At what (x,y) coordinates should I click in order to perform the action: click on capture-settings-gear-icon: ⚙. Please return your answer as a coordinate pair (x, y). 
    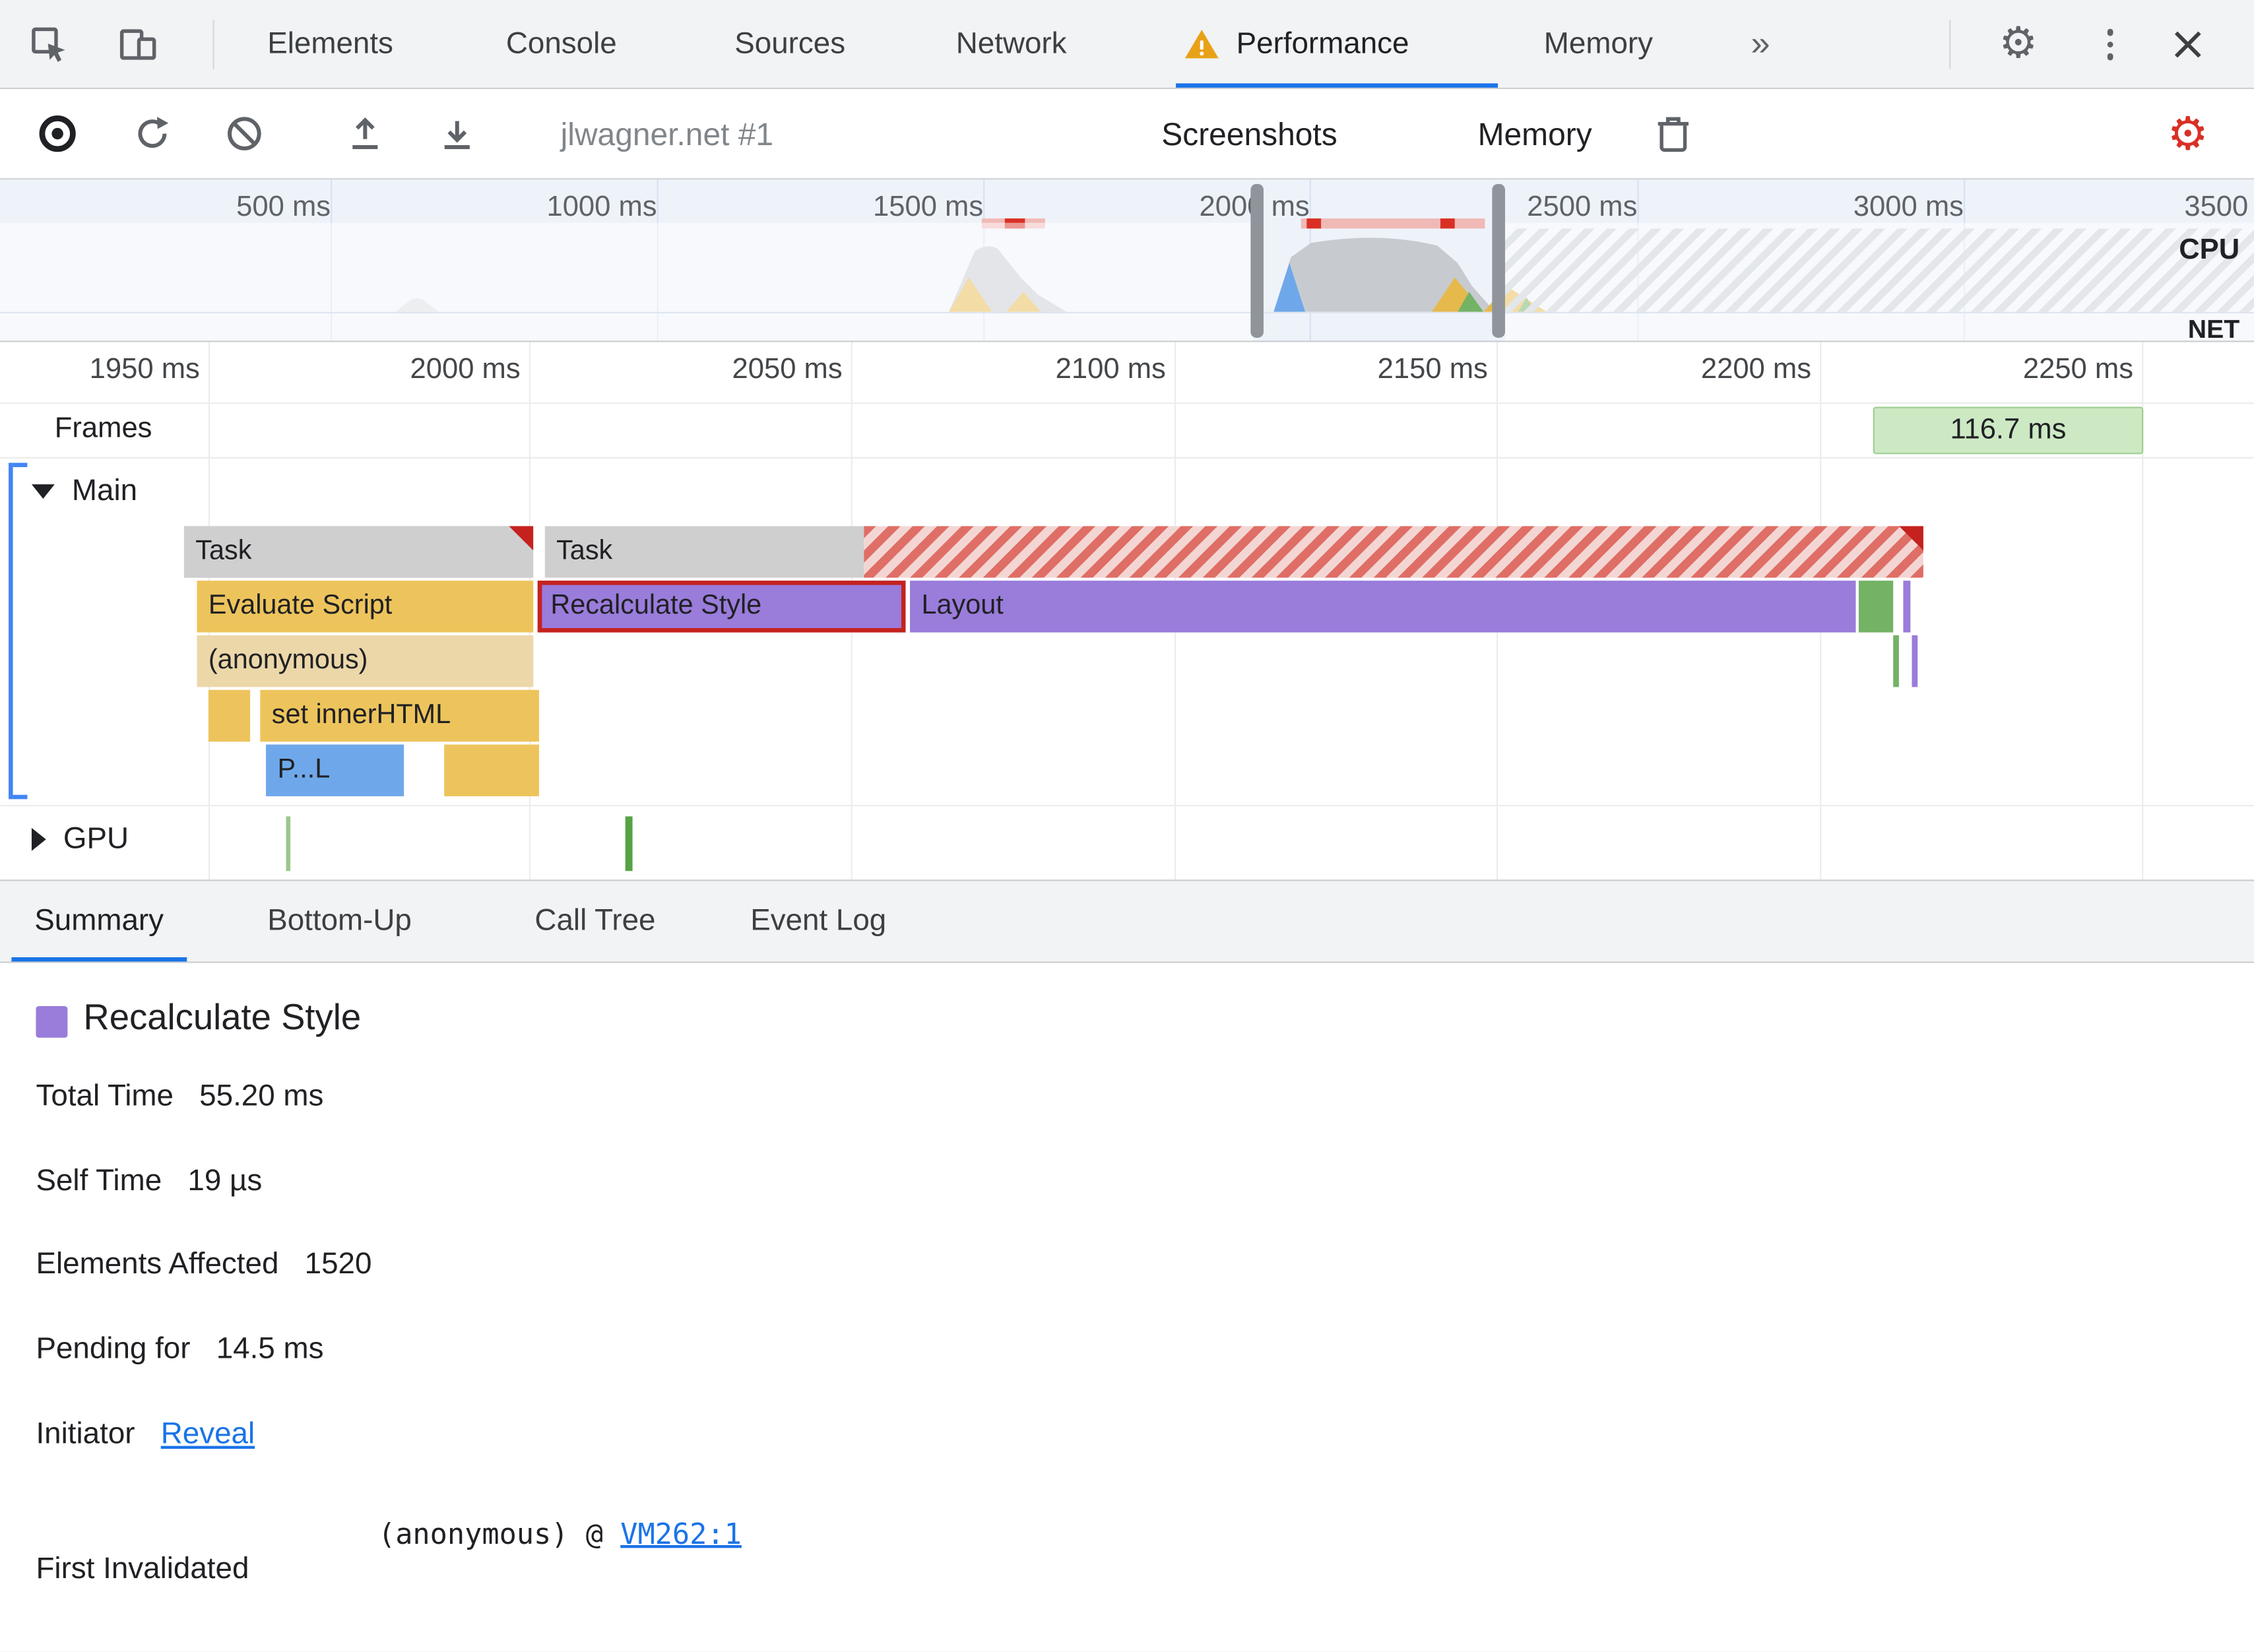
    Looking at the image, I should click on (2188, 133).